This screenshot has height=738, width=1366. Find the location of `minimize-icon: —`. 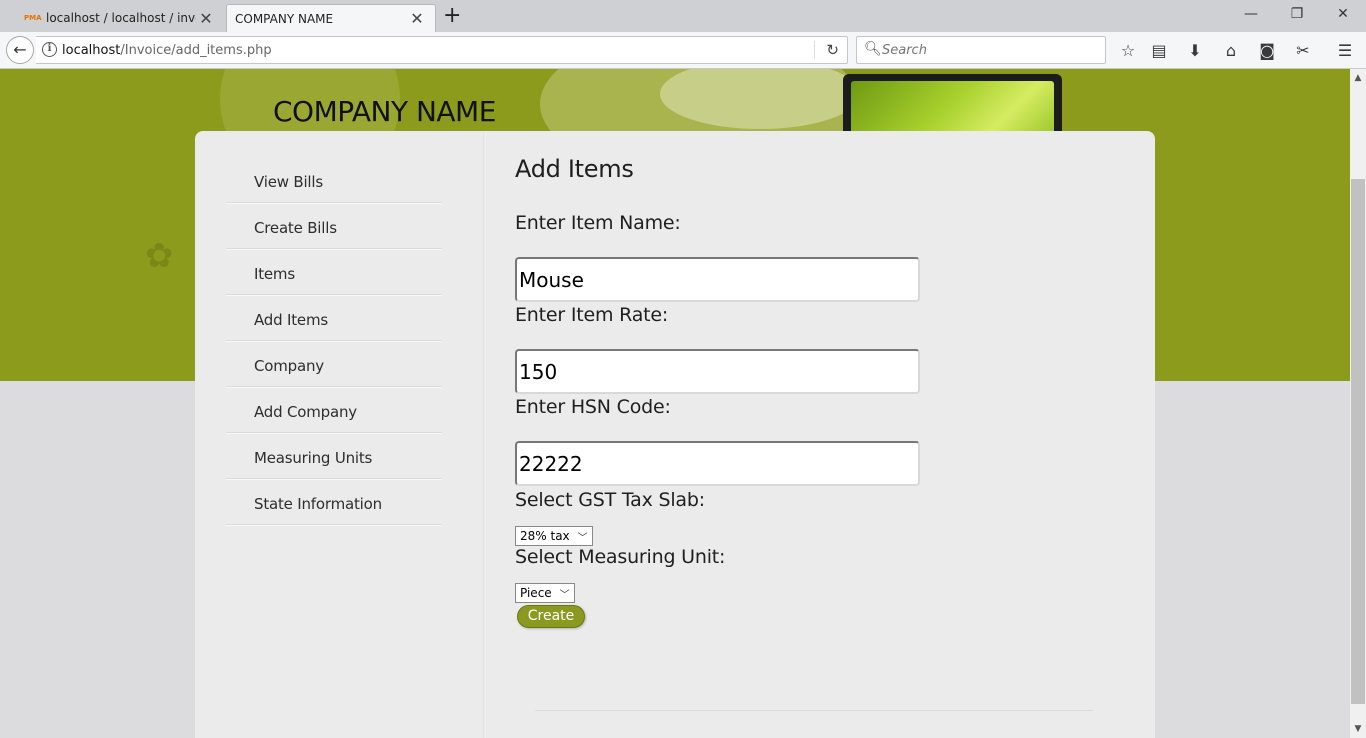

minimize-icon: — is located at coordinates (1251, 14).